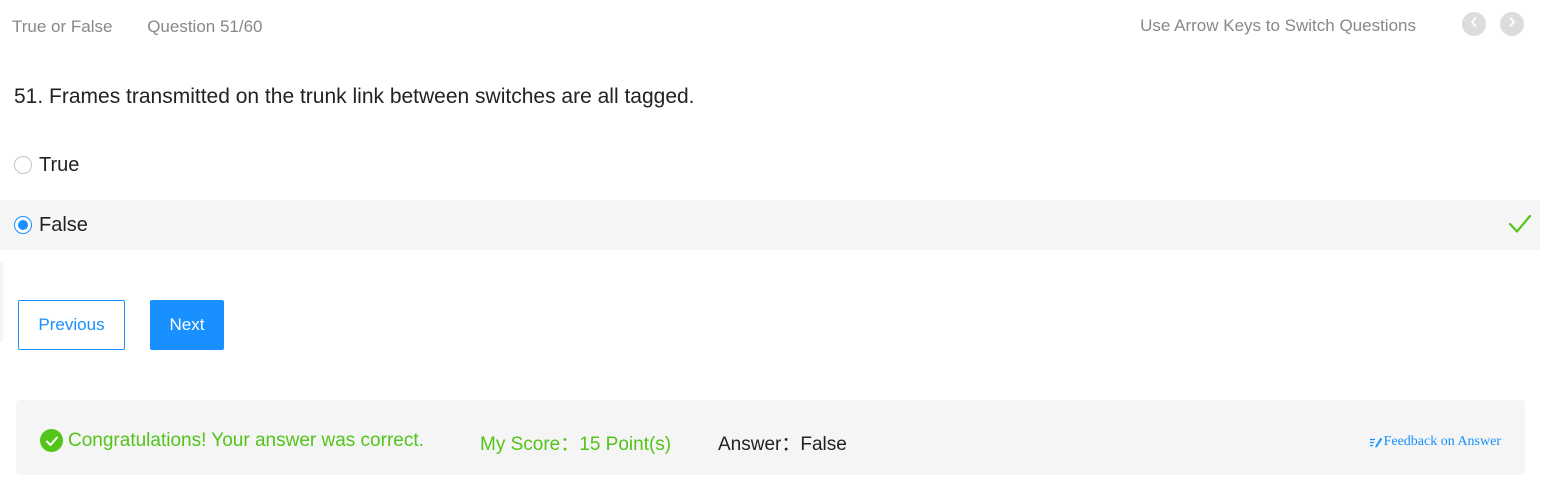 The image size is (1564, 481). I want to click on question-type-label: True or False, so click(62, 26).